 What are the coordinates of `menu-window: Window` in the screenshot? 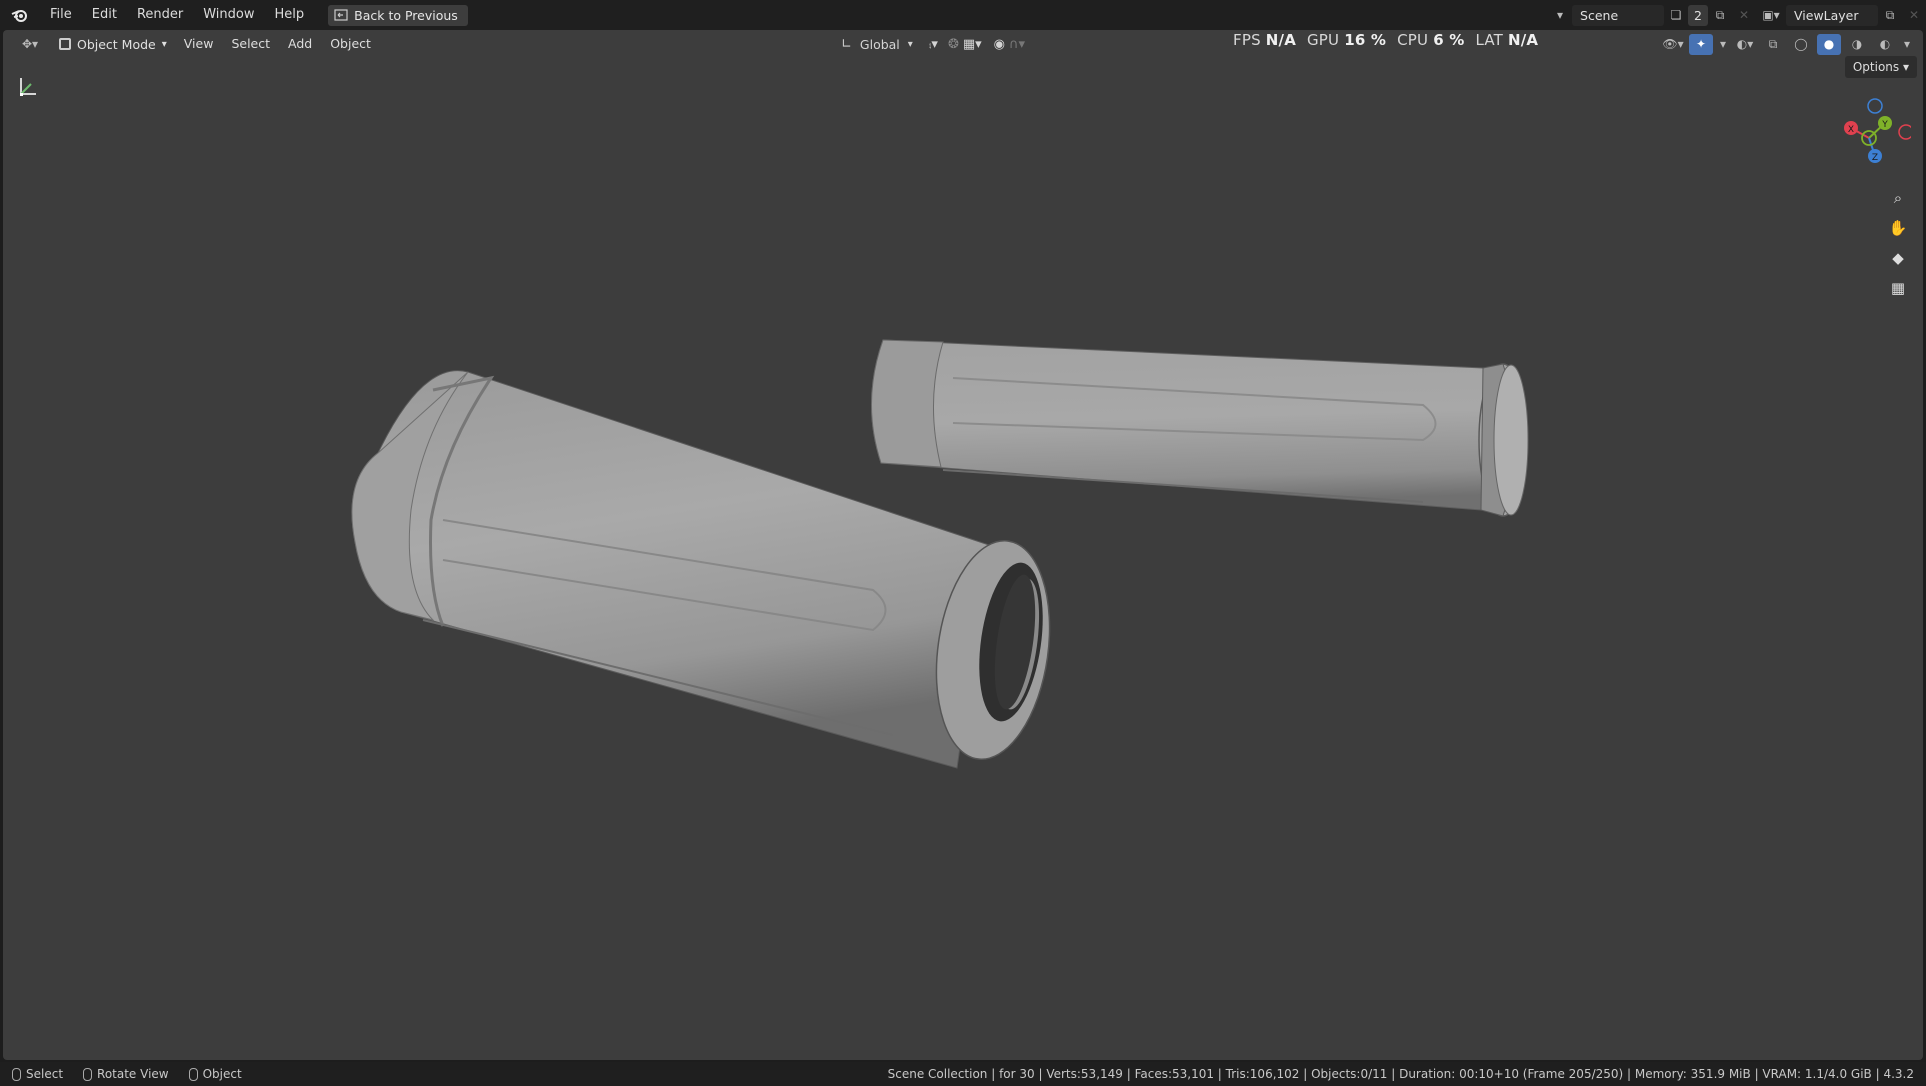 It's located at (228, 15).